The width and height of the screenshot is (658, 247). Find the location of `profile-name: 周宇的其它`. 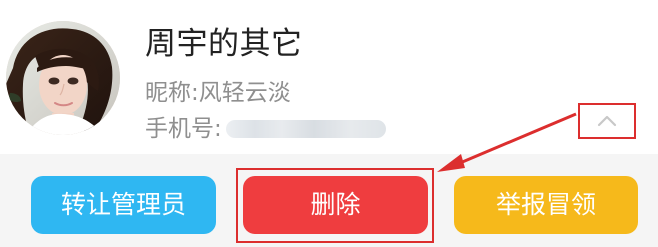

profile-name: 周宇的其它 is located at coordinates (224, 44).